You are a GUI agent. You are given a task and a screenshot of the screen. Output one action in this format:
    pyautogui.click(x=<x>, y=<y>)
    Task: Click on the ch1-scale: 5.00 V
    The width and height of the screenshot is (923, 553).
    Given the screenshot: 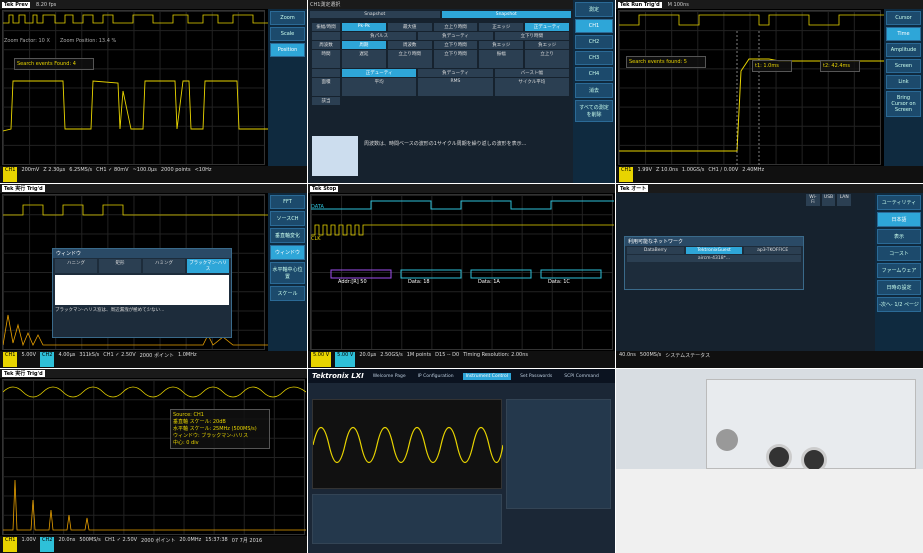 What is the action you would take?
    pyautogui.click(x=321, y=359)
    